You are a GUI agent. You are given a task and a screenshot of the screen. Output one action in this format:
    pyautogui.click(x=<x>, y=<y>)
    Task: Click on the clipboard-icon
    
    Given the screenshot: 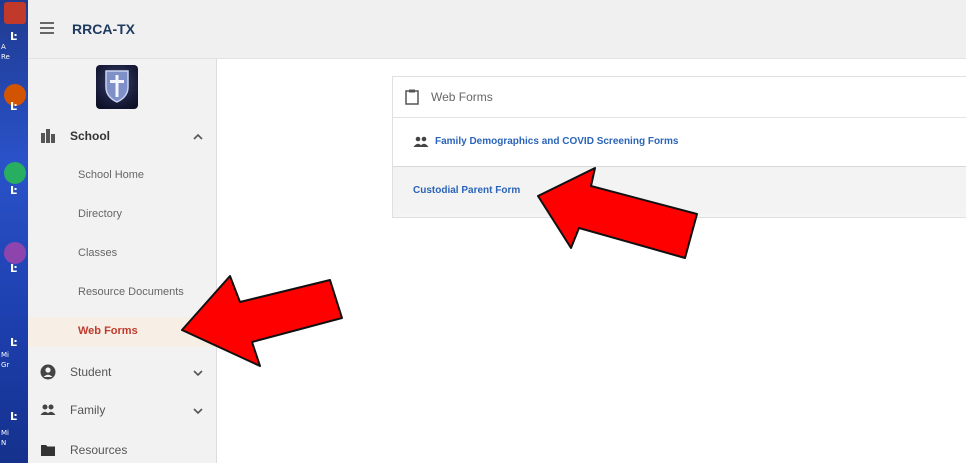 What is the action you would take?
    pyautogui.click(x=412, y=97)
    